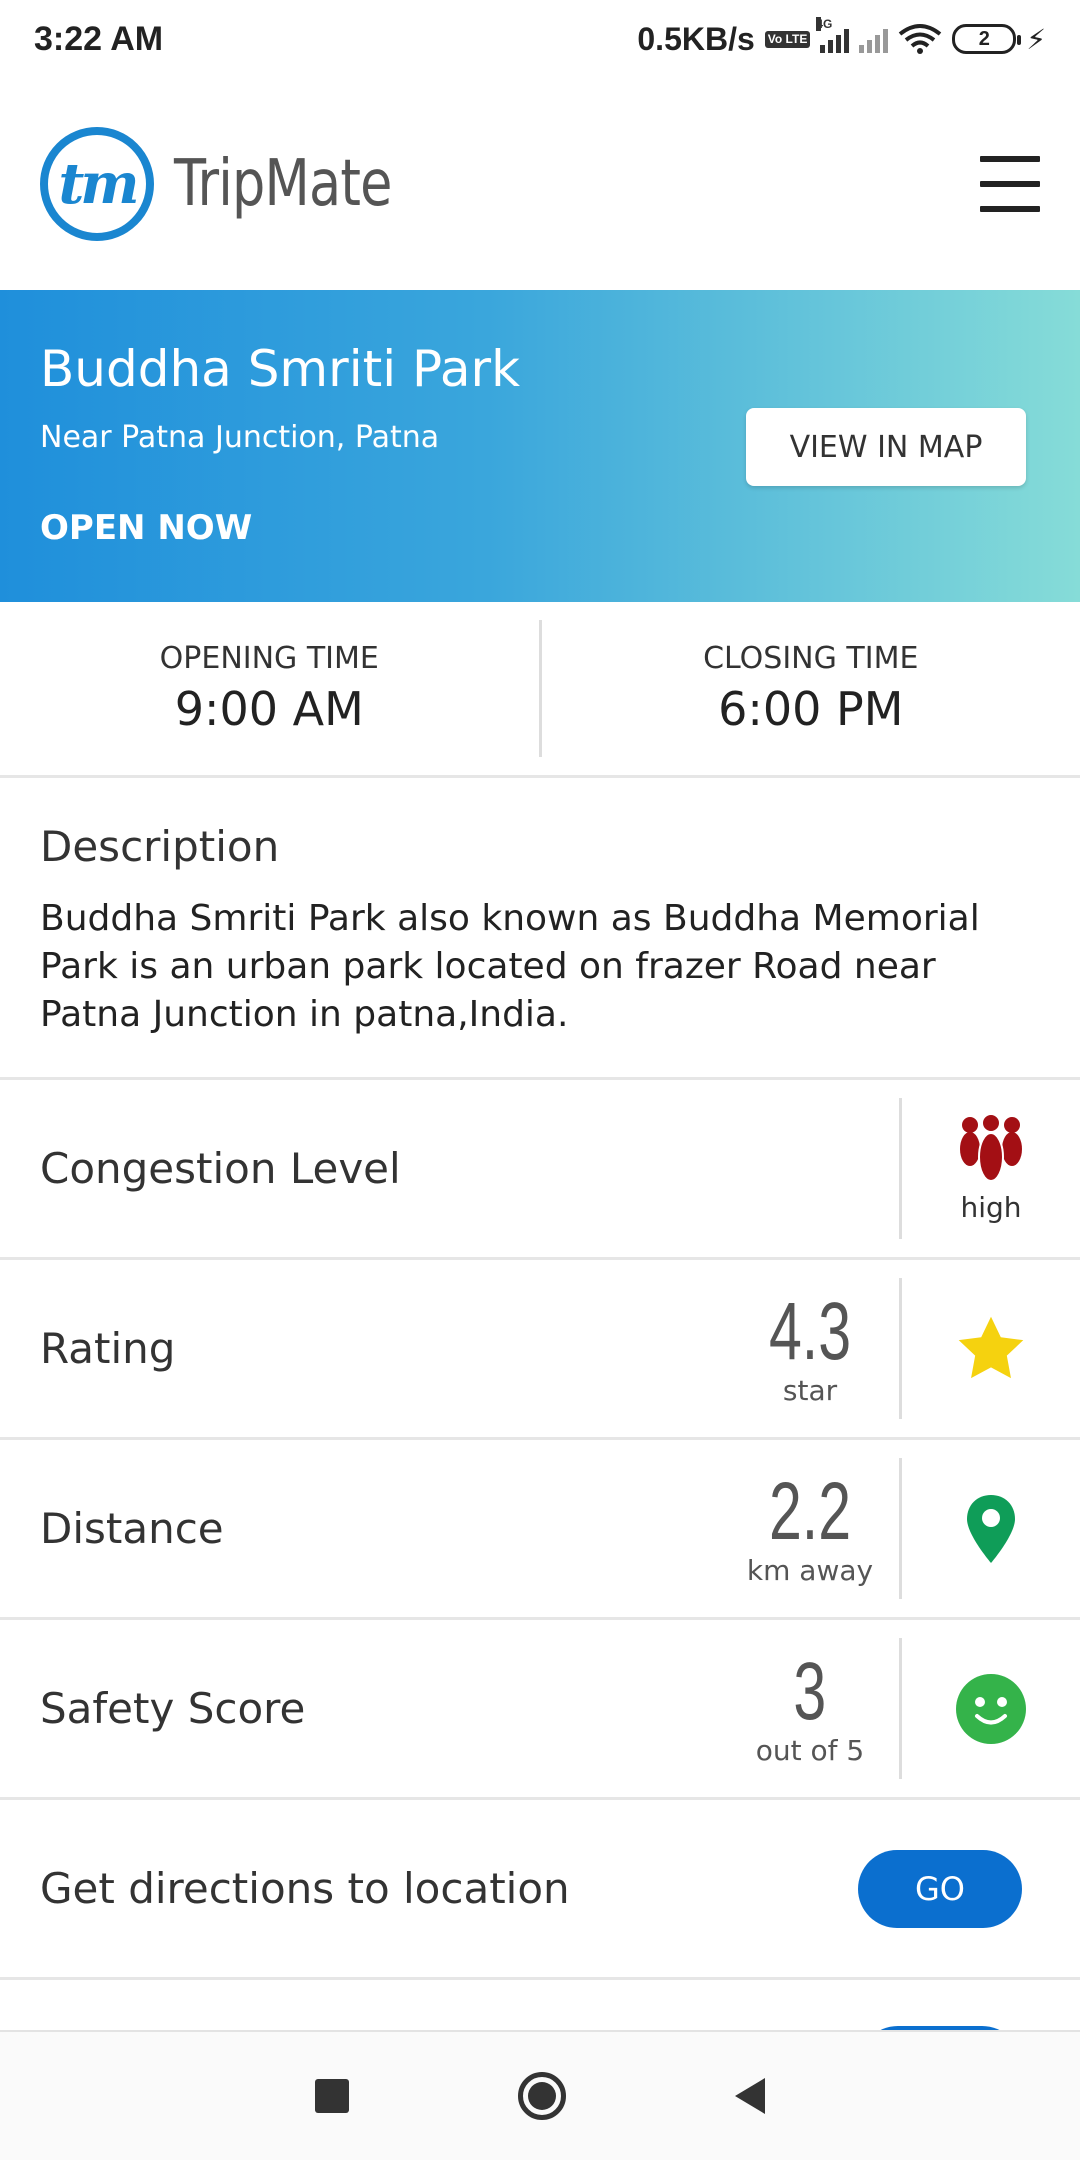  Describe the element at coordinates (540, 1170) in the screenshot. I see `congestion-row: Congestion Level high` at that location.